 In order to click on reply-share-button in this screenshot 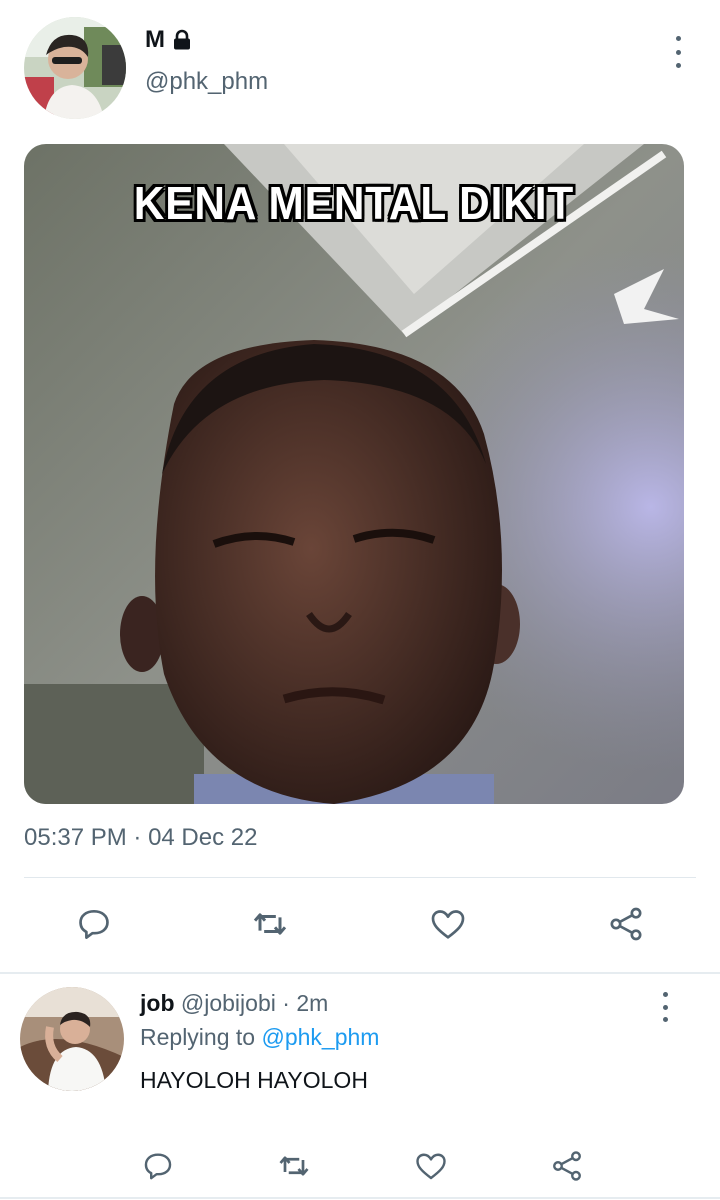, I will do `click(567, 1166)`.